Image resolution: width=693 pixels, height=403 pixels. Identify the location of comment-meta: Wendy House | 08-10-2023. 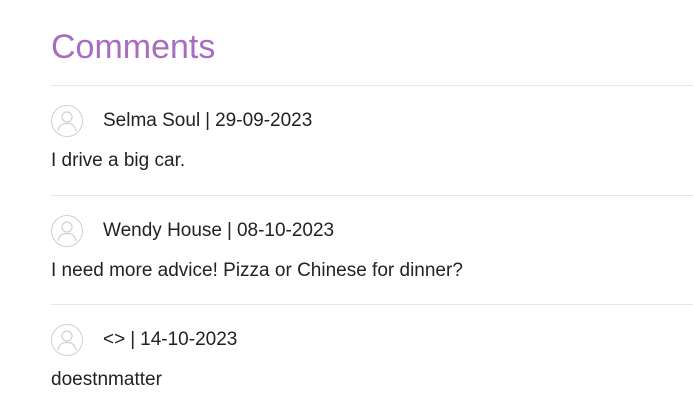
(218, 231).